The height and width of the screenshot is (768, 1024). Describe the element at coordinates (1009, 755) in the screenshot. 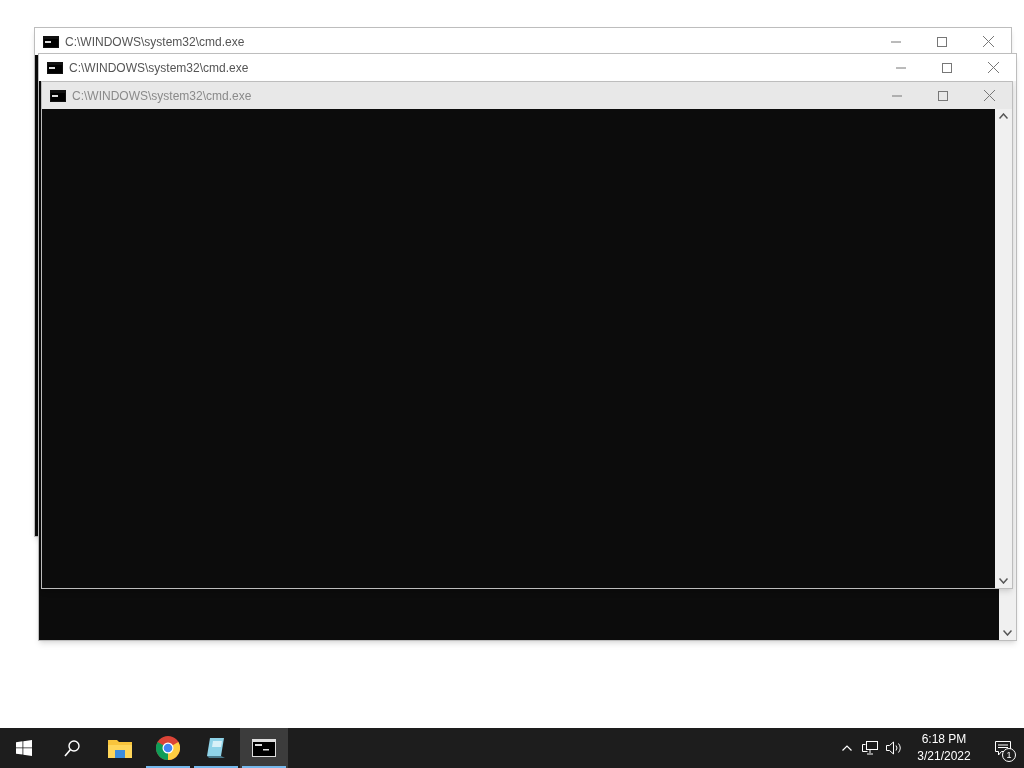

I see `notification-count: 1` at that location.